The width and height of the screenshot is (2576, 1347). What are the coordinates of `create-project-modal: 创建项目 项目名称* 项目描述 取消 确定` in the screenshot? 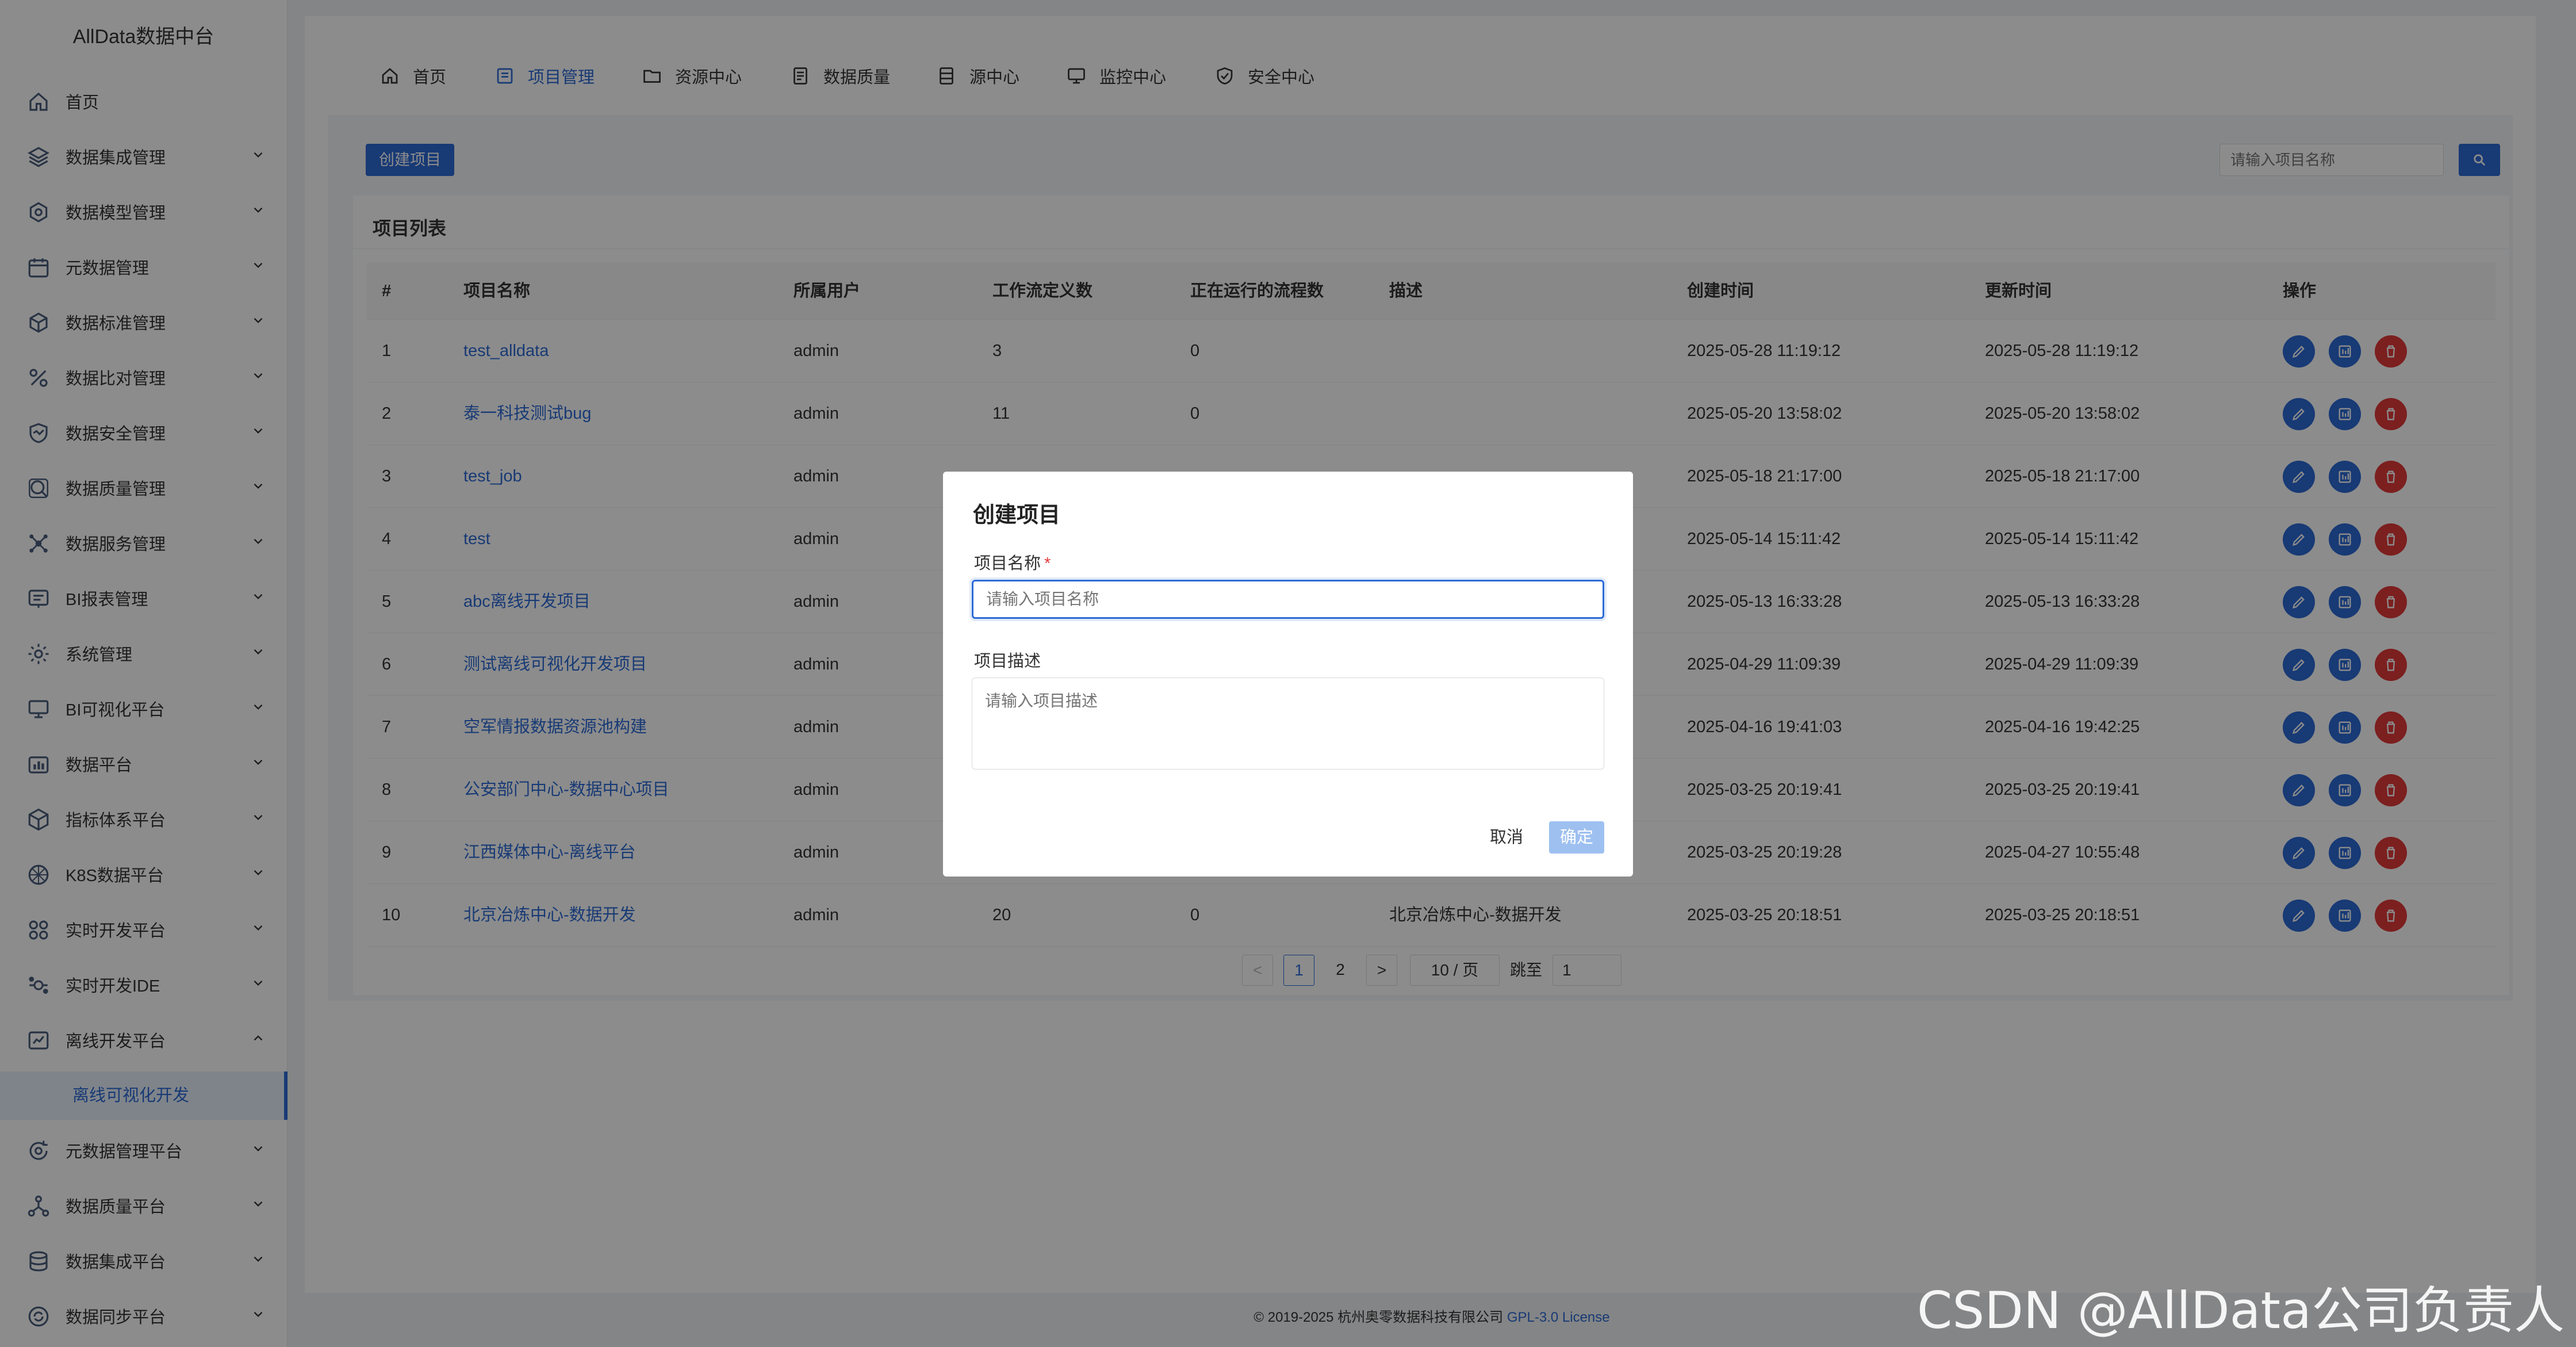 It's located at (1288, 674).